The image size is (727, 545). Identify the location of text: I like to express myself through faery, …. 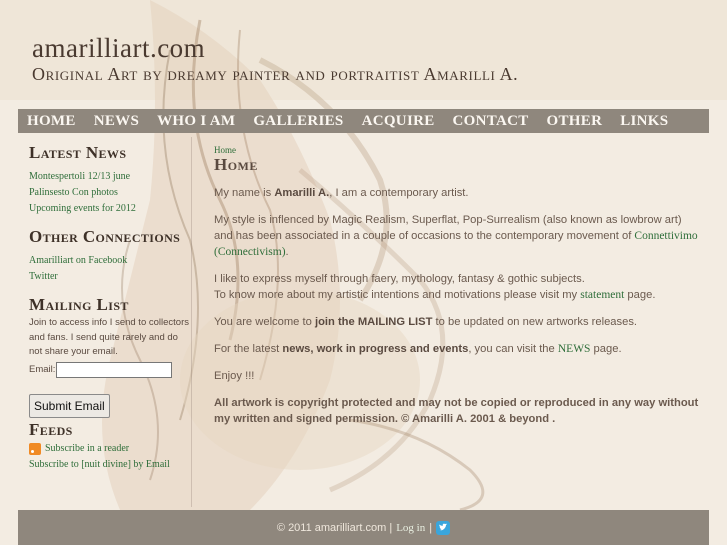
(399, 279).